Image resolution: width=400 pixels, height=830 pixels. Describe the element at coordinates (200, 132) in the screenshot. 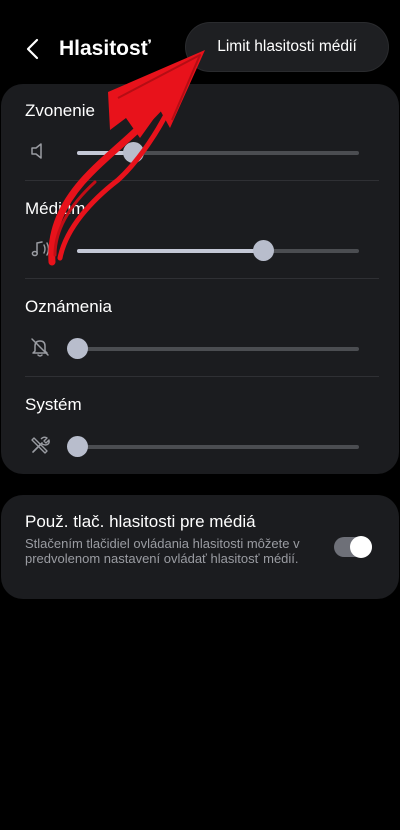

I see `volume-row-ringtone: Zvonenie` at that location.